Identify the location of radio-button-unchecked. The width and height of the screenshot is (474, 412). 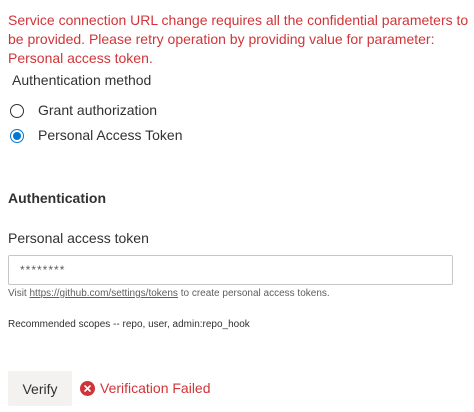
(17, 110).